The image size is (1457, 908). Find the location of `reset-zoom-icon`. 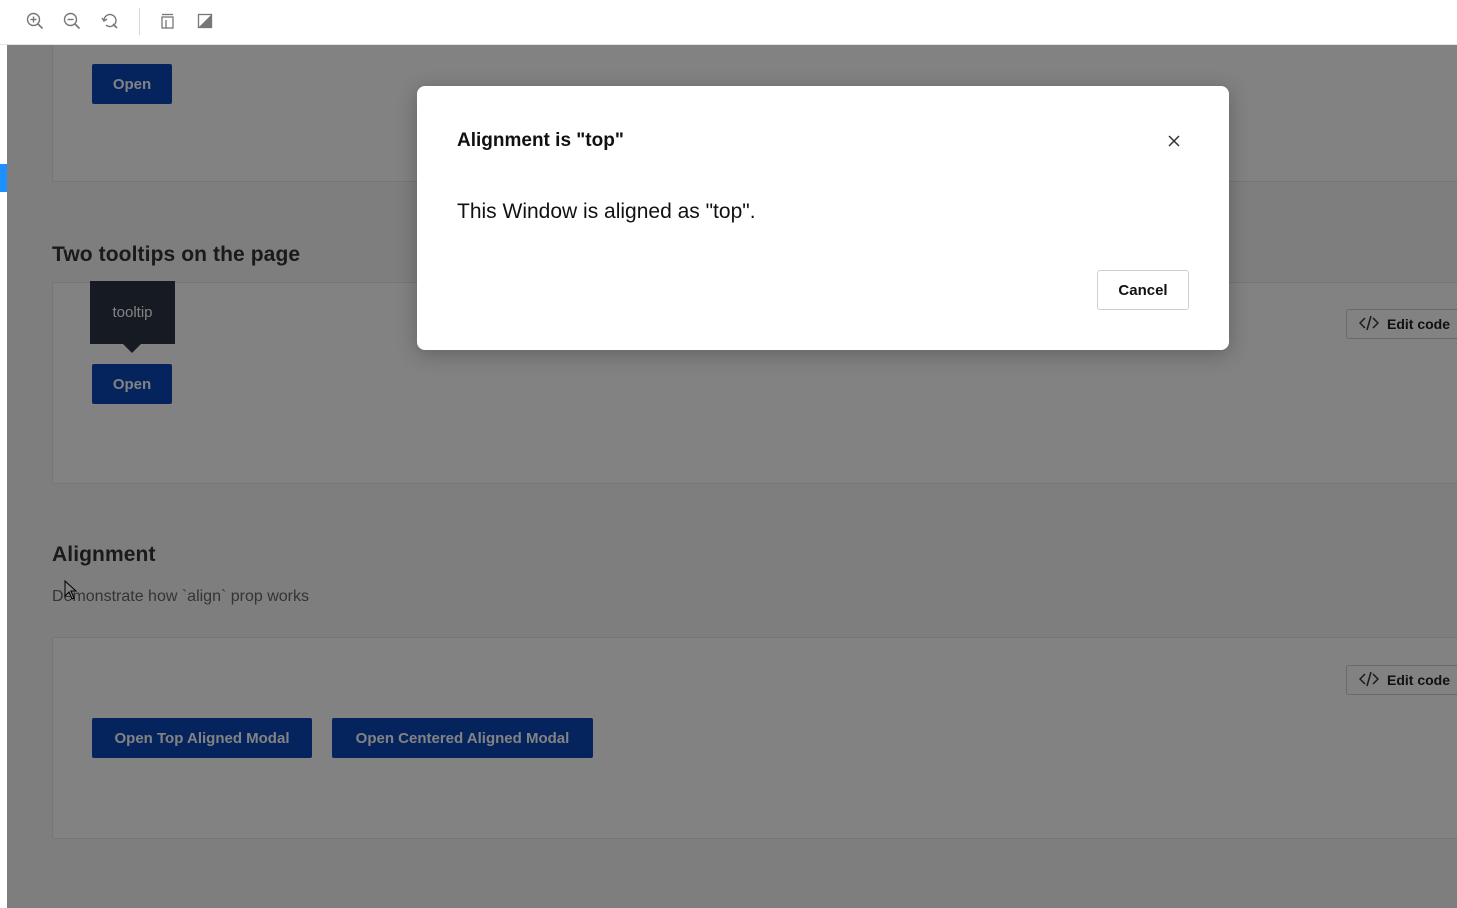

reset-zoom-icon is located at coordinates (110, 21).